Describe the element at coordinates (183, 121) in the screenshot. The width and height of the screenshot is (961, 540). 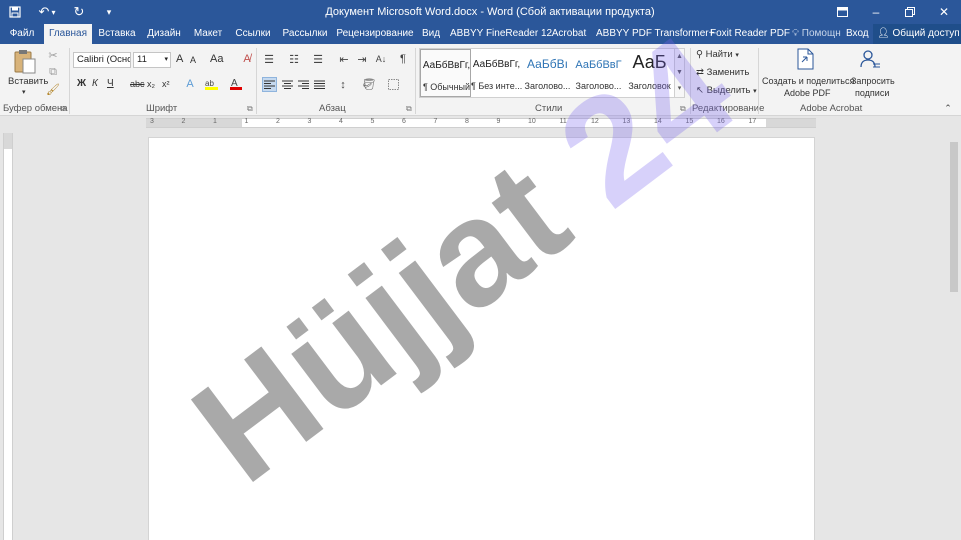
I see `ruler-number: 2` at that location.